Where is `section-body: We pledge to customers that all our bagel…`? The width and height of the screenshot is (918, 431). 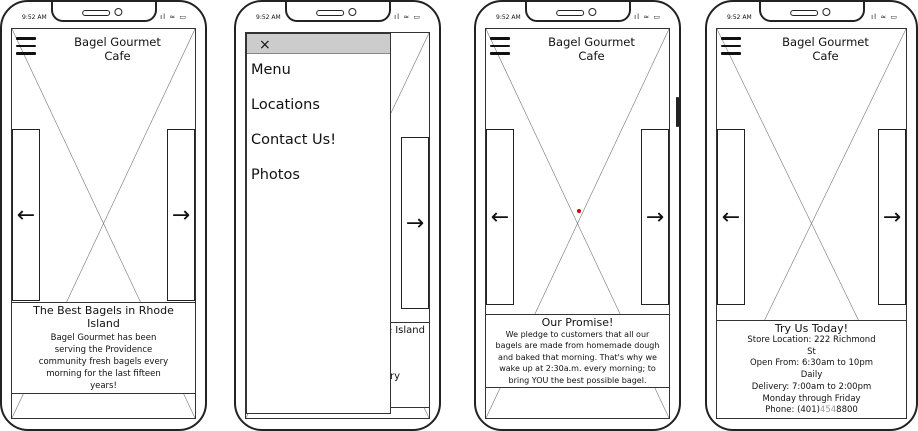
section-body: We pledge to customers that all our bagel… is located at coordinates (577, 357).